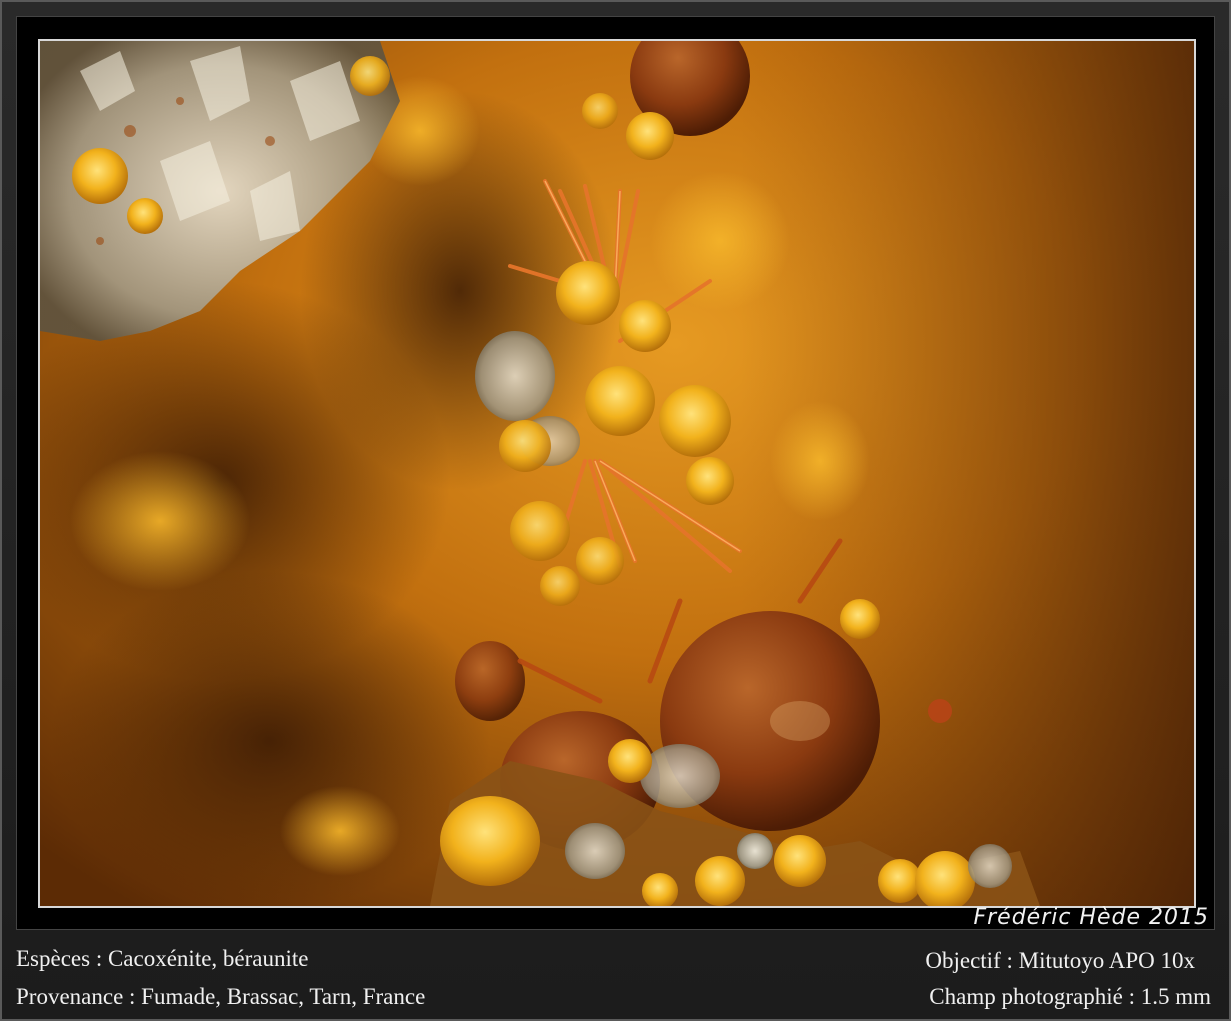 This screenshot has width=1231, height=1021. What do you see at coordinates (162, 958) in the screenshot?
I see `species-caption: Espèces : Cacoxénite, béraunite` at bounding box center [162, 958].